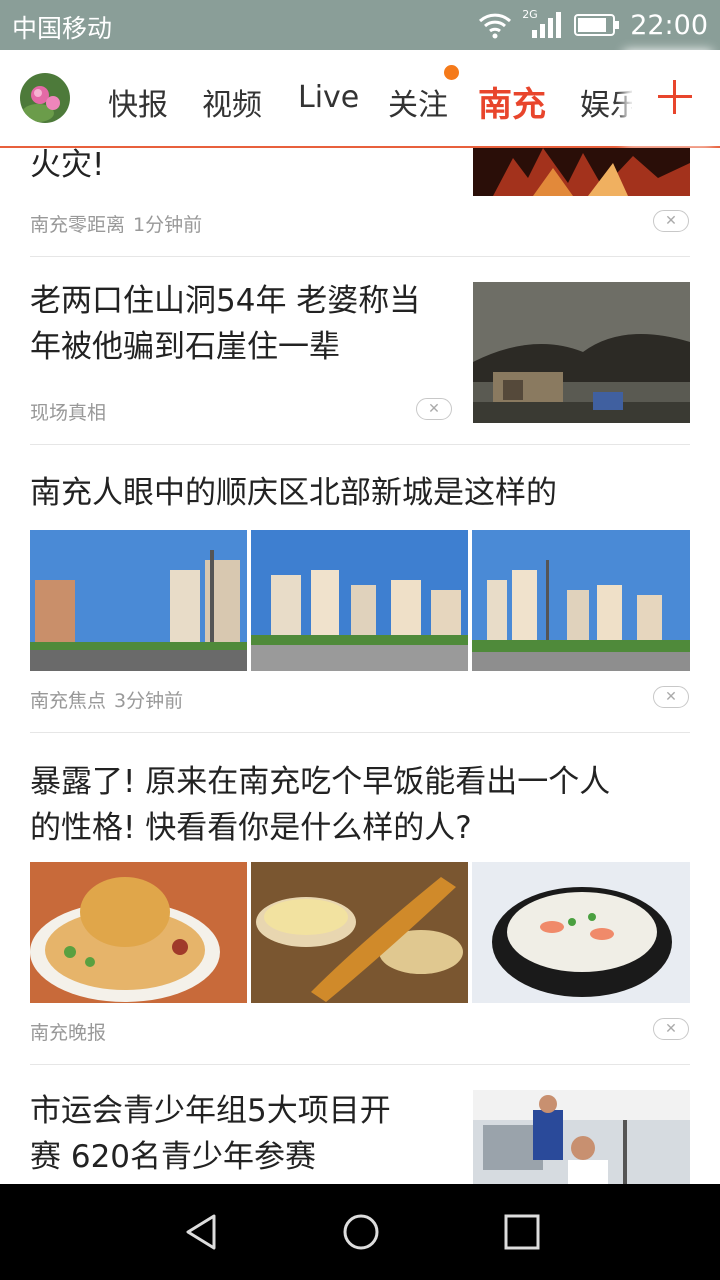  What do you see at coordinates (669, 25) in the screenshot?
I see `clock: 22:00` at bounding box center [669, 25].